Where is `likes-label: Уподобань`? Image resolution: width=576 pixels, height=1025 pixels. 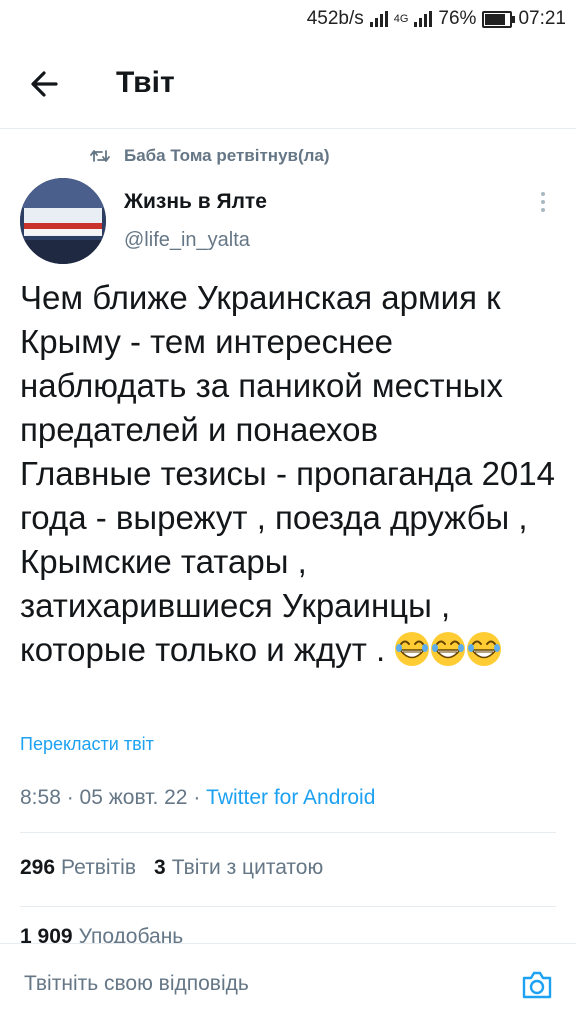
likes-label: Уподобань is located at coordinates (131, 934).